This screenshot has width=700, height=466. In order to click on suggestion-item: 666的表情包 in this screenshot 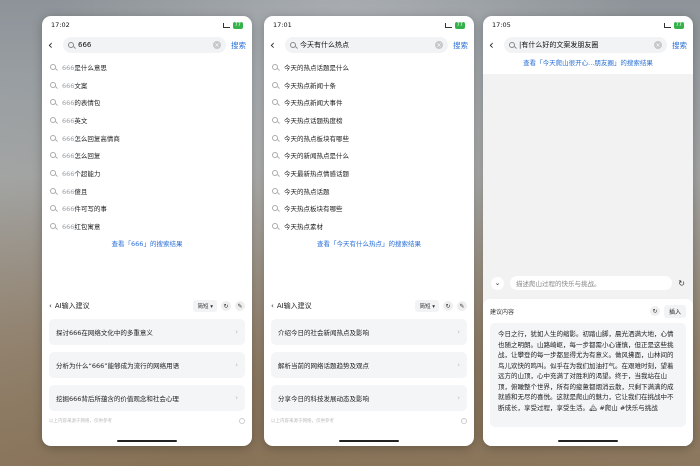, I will do `click(151, 102)`.